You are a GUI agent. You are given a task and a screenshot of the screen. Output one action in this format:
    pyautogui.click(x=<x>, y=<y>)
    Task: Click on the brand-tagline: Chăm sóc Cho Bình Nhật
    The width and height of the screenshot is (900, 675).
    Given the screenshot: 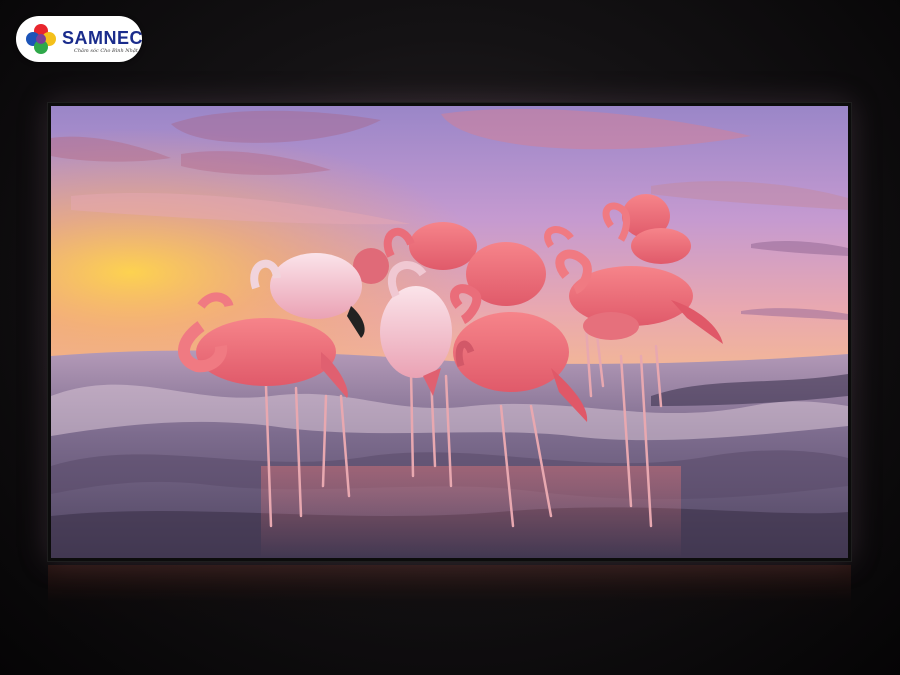 What is the action you would take?
    pyautogui.click(x=106, y=51)
    